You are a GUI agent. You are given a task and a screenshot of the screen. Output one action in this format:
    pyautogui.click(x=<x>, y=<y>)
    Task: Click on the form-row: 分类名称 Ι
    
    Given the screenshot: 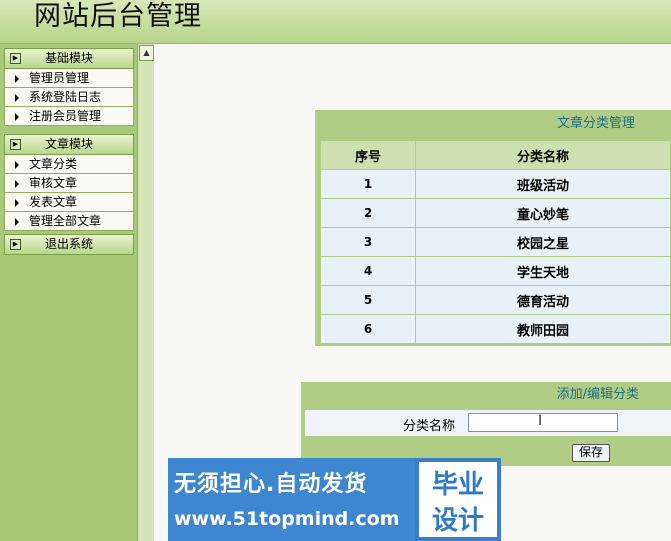 What is the action you would take?
    pyautogui.click(x=488, y=423)
    